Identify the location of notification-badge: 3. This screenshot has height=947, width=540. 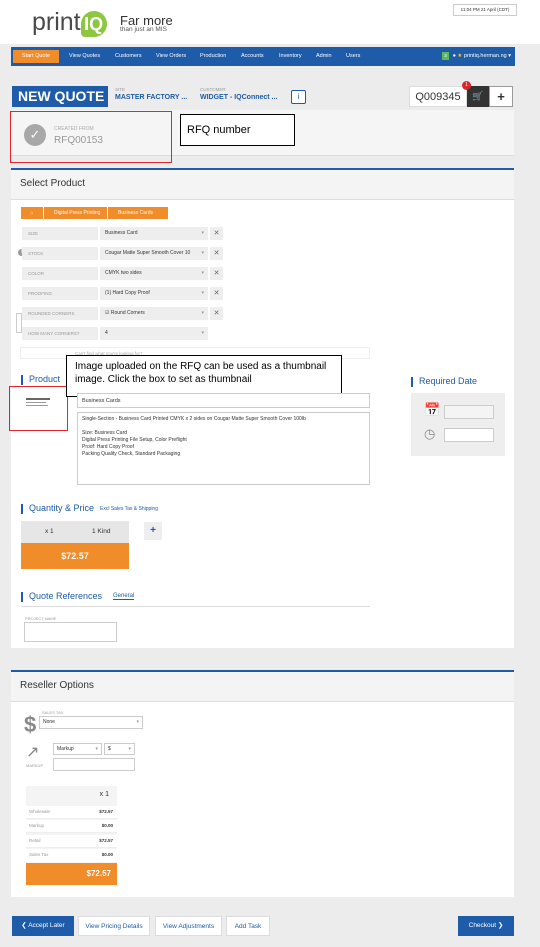
(446, 56).